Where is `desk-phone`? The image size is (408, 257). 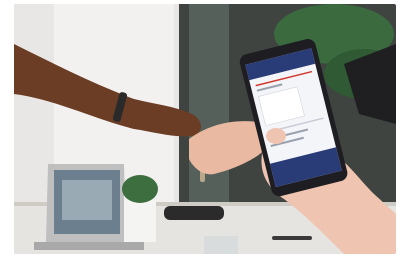 desk-phone is located at coordinates (194, 213).